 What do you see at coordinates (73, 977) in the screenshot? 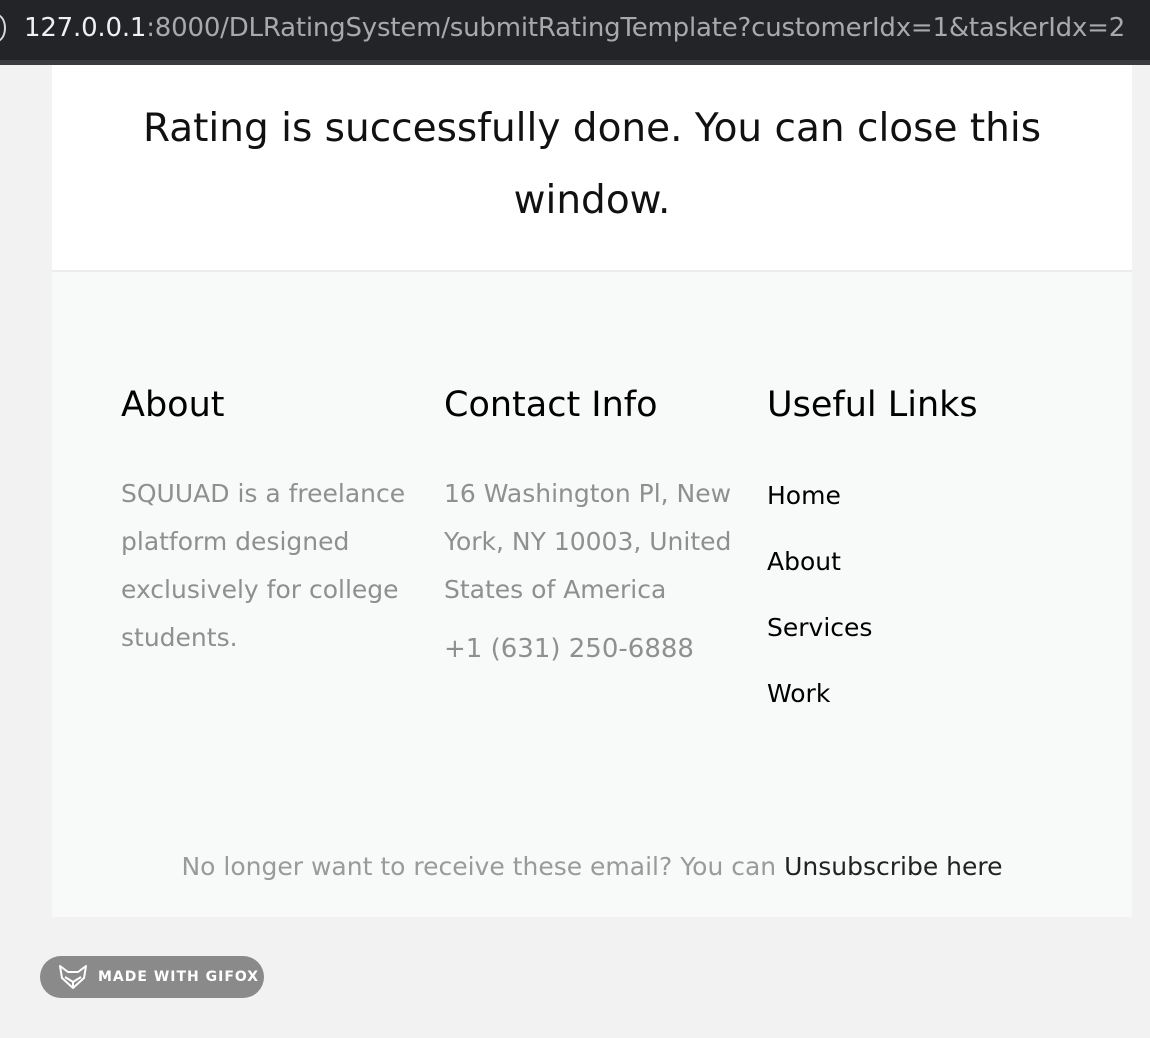
I see `fox-icon` at bounding box center [73, 977].